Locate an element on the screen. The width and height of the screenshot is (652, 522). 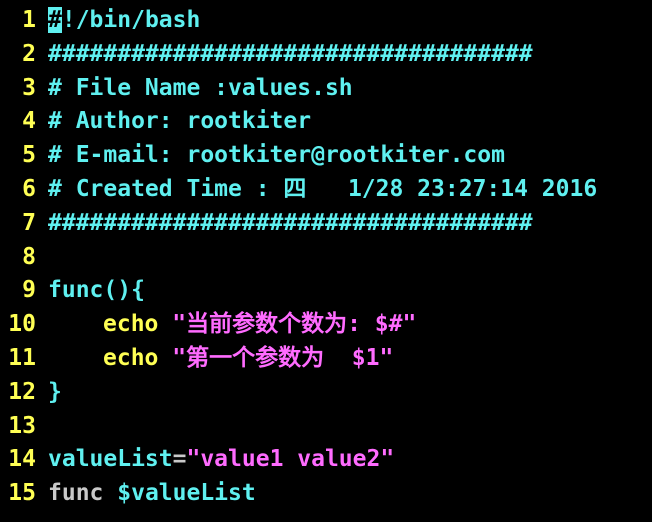
code-line-3: 3 # File Name :values.sh is located at coordinates (326, 89).